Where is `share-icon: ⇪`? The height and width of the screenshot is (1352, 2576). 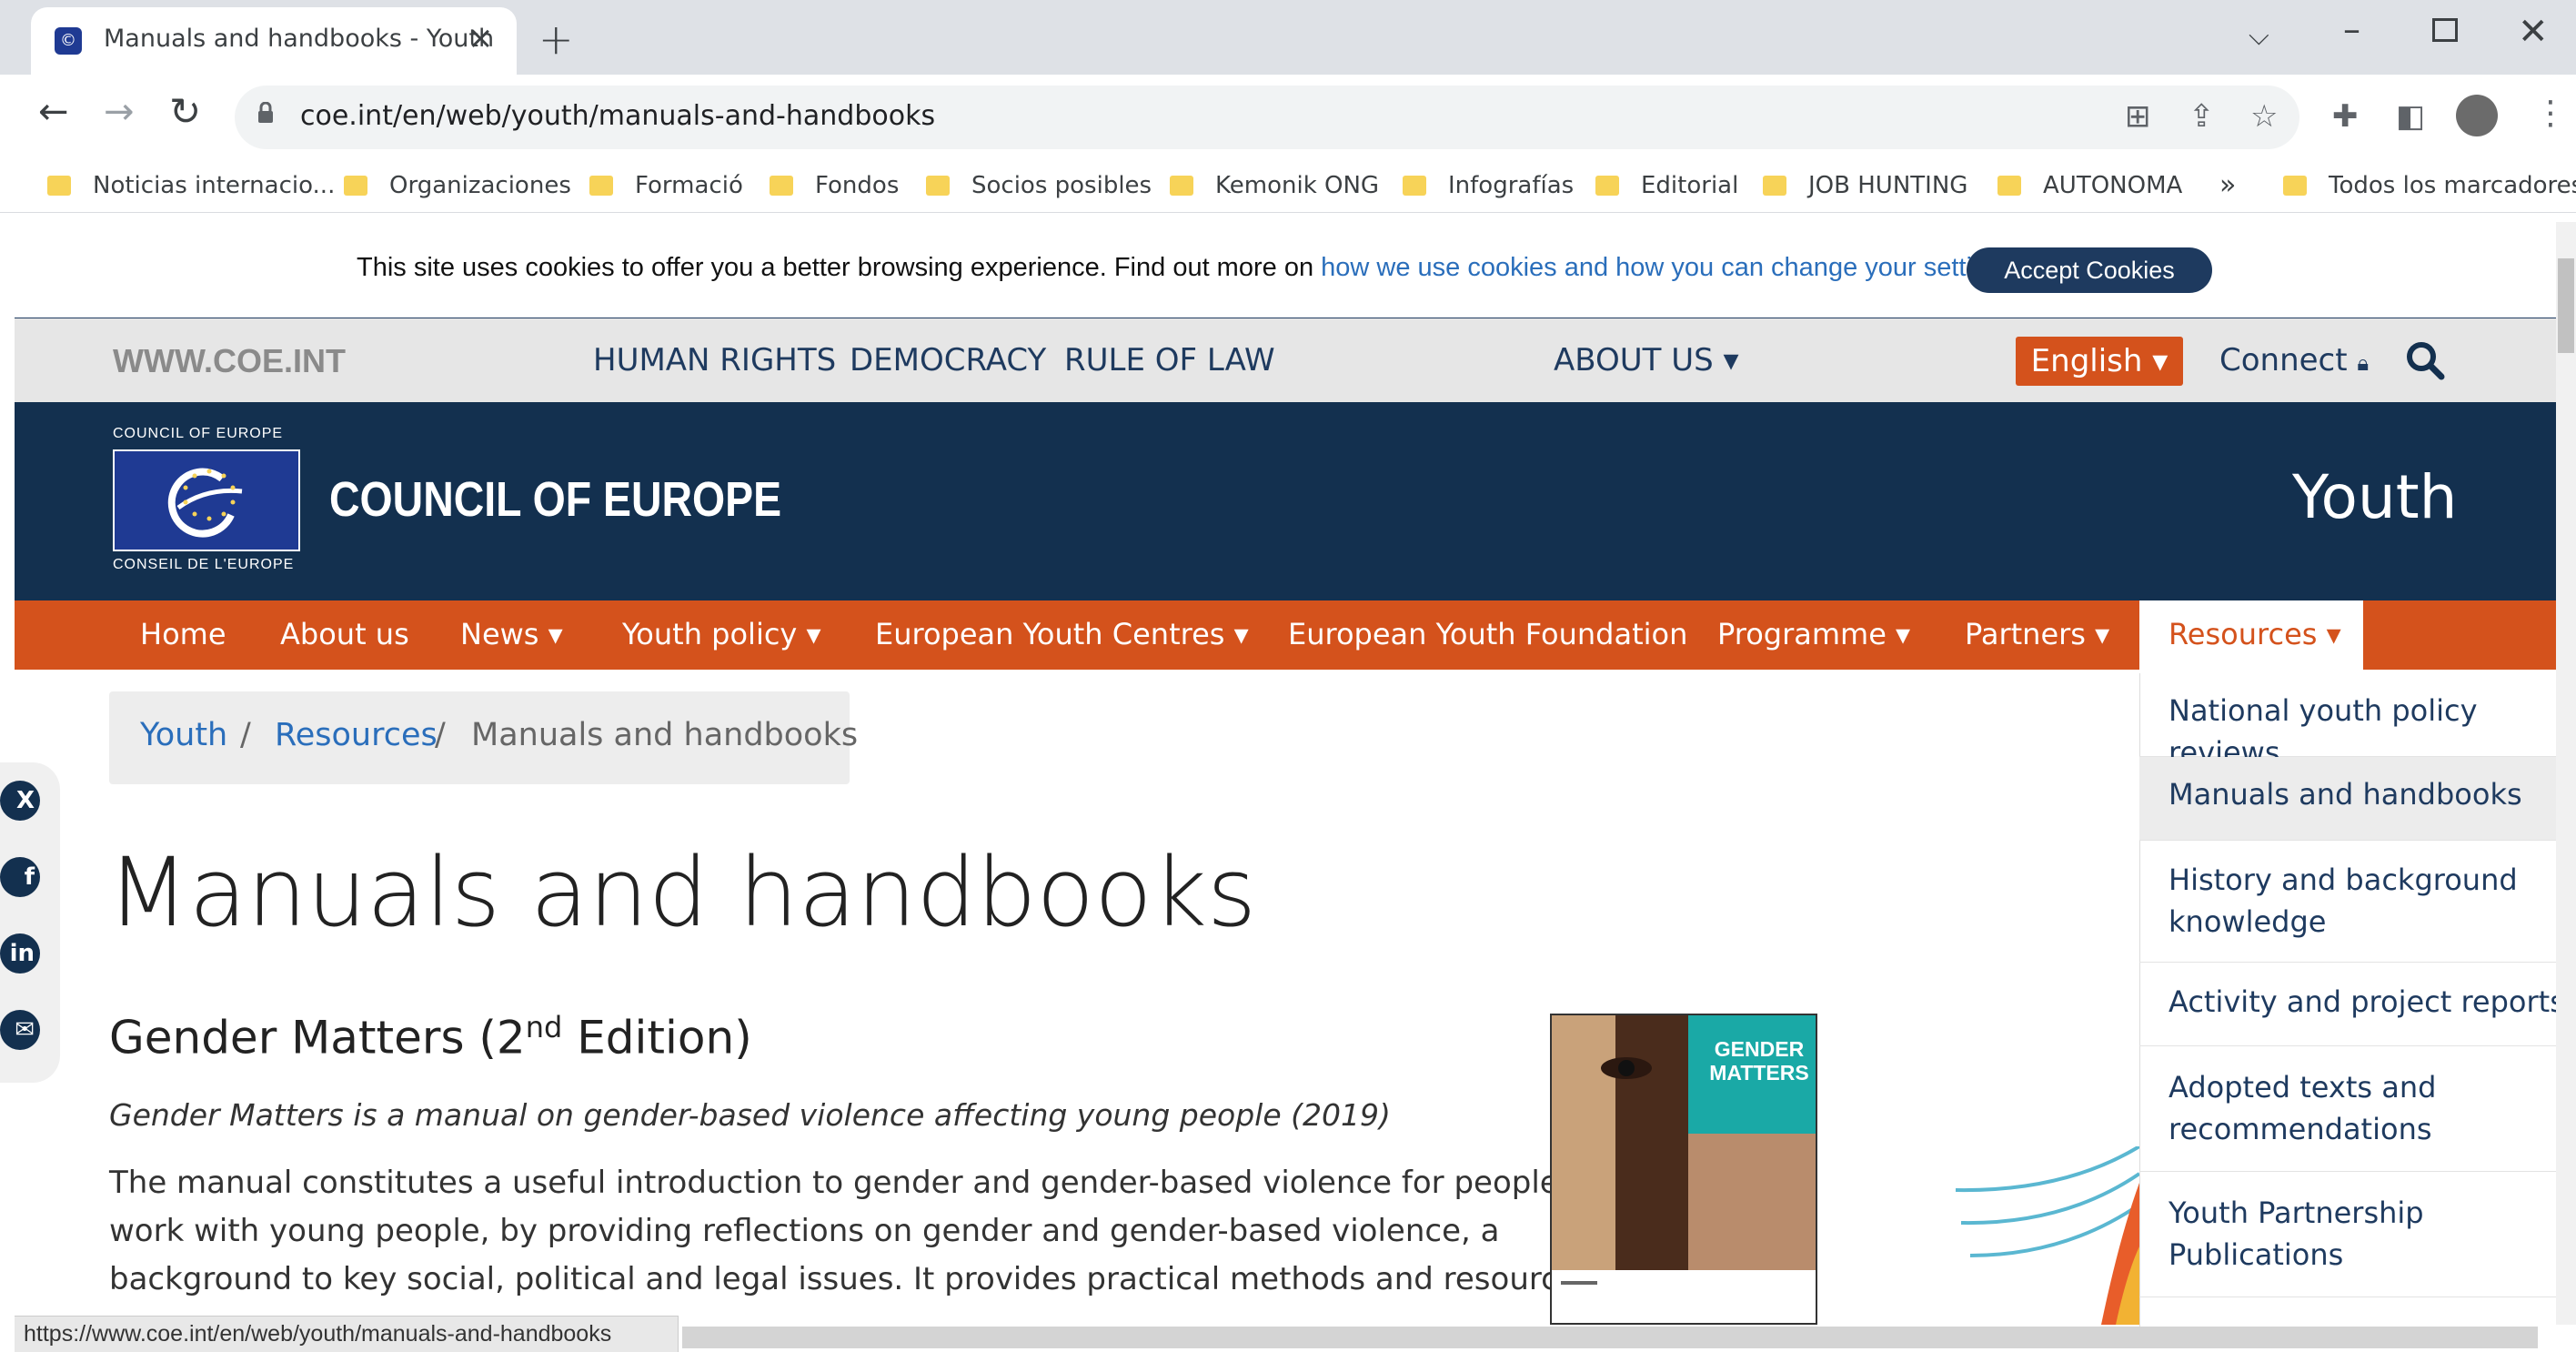
share-icon: ⇪ is located at coordinates (2202, 116).